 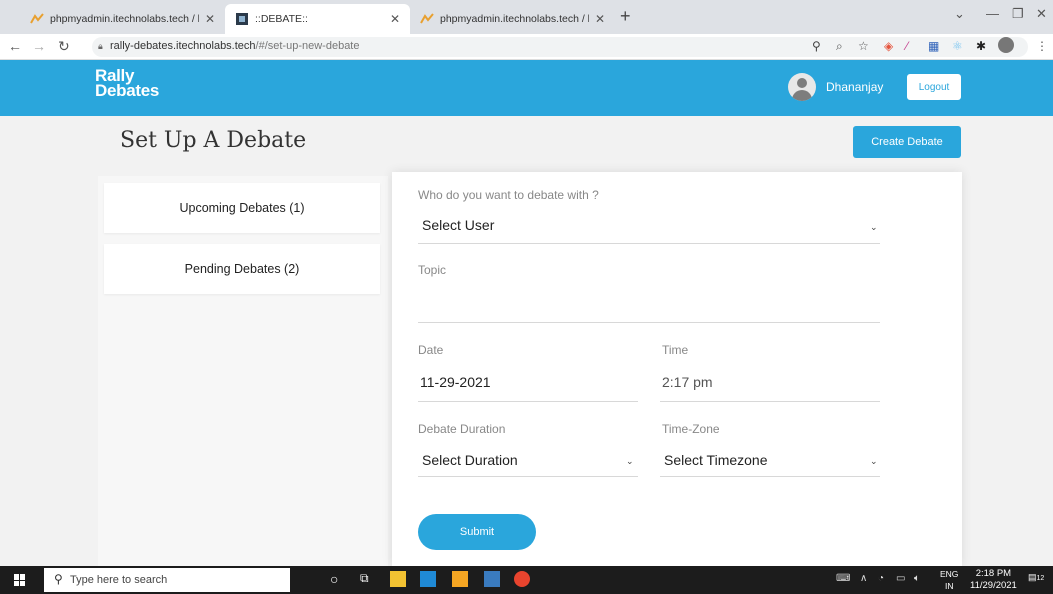 What do you see at coordinates (455, 382) in the screenshot?
I see `date-input: 11-29-2021` at bounding box center [455, 382].